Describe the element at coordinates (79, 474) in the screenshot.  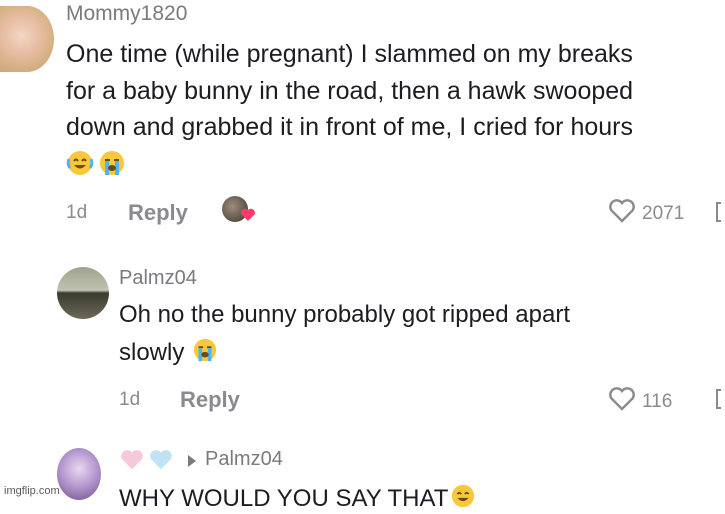
I see `avatar-reply-user` at that location.